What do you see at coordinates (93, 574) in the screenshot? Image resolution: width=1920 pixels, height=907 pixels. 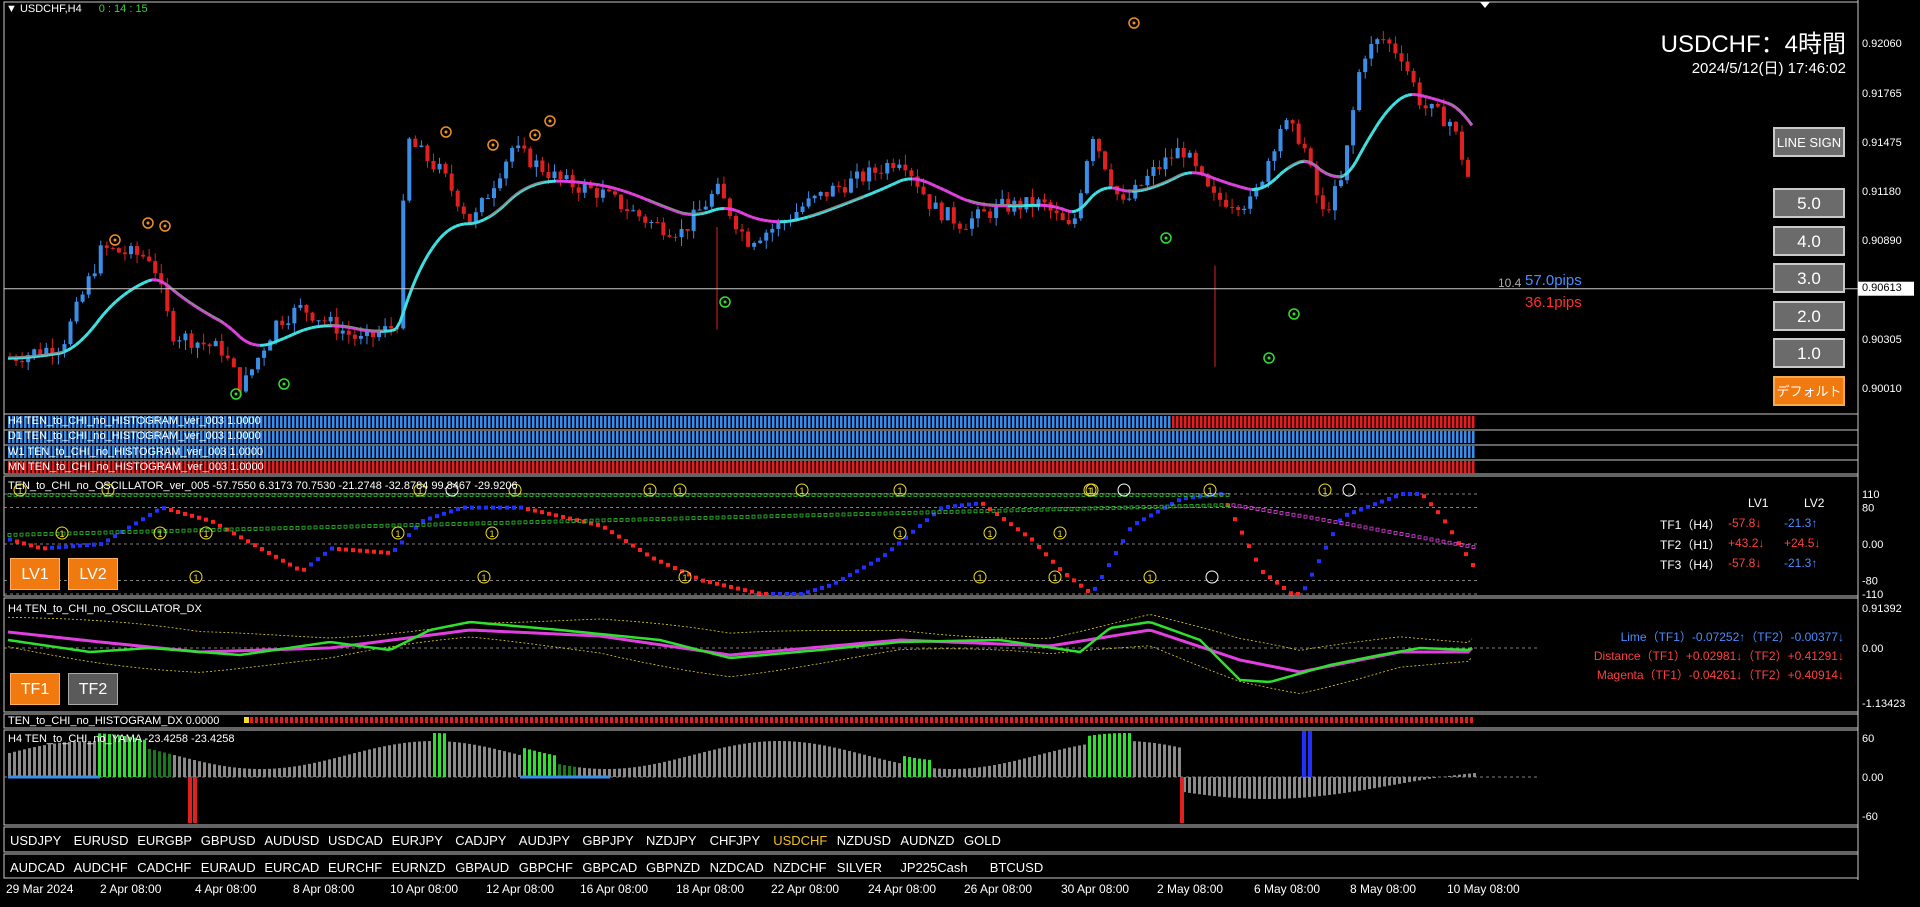 I see `lv2-button: LV2` at bounding box center [93, 574].